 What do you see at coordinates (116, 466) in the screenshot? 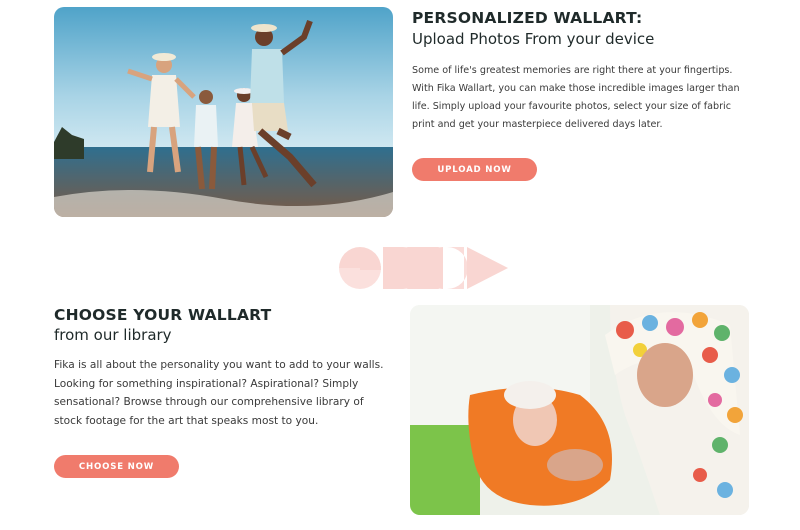
I see `choose-now-button: CHOOSE NOW` at bounding box center [116, 466].